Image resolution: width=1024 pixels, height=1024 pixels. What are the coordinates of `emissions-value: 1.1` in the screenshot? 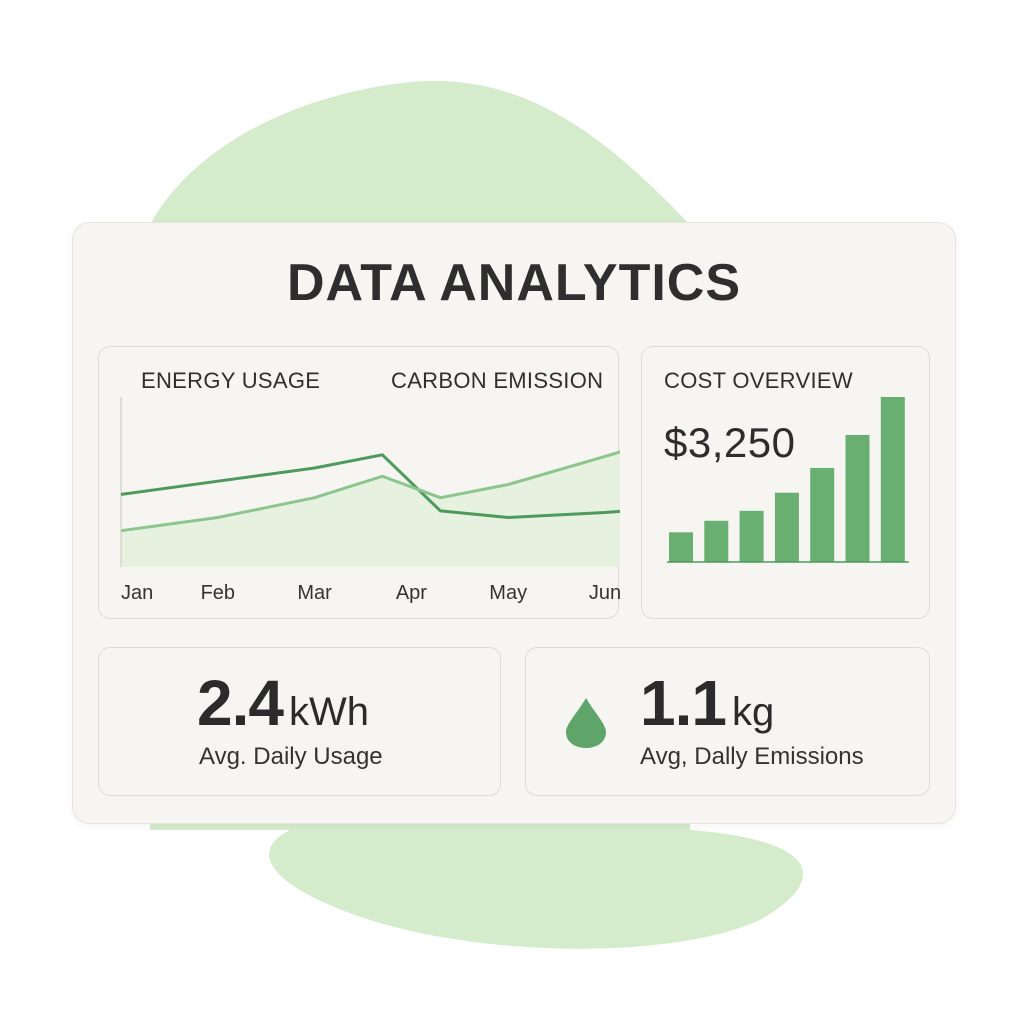 It's located at (683, 703).